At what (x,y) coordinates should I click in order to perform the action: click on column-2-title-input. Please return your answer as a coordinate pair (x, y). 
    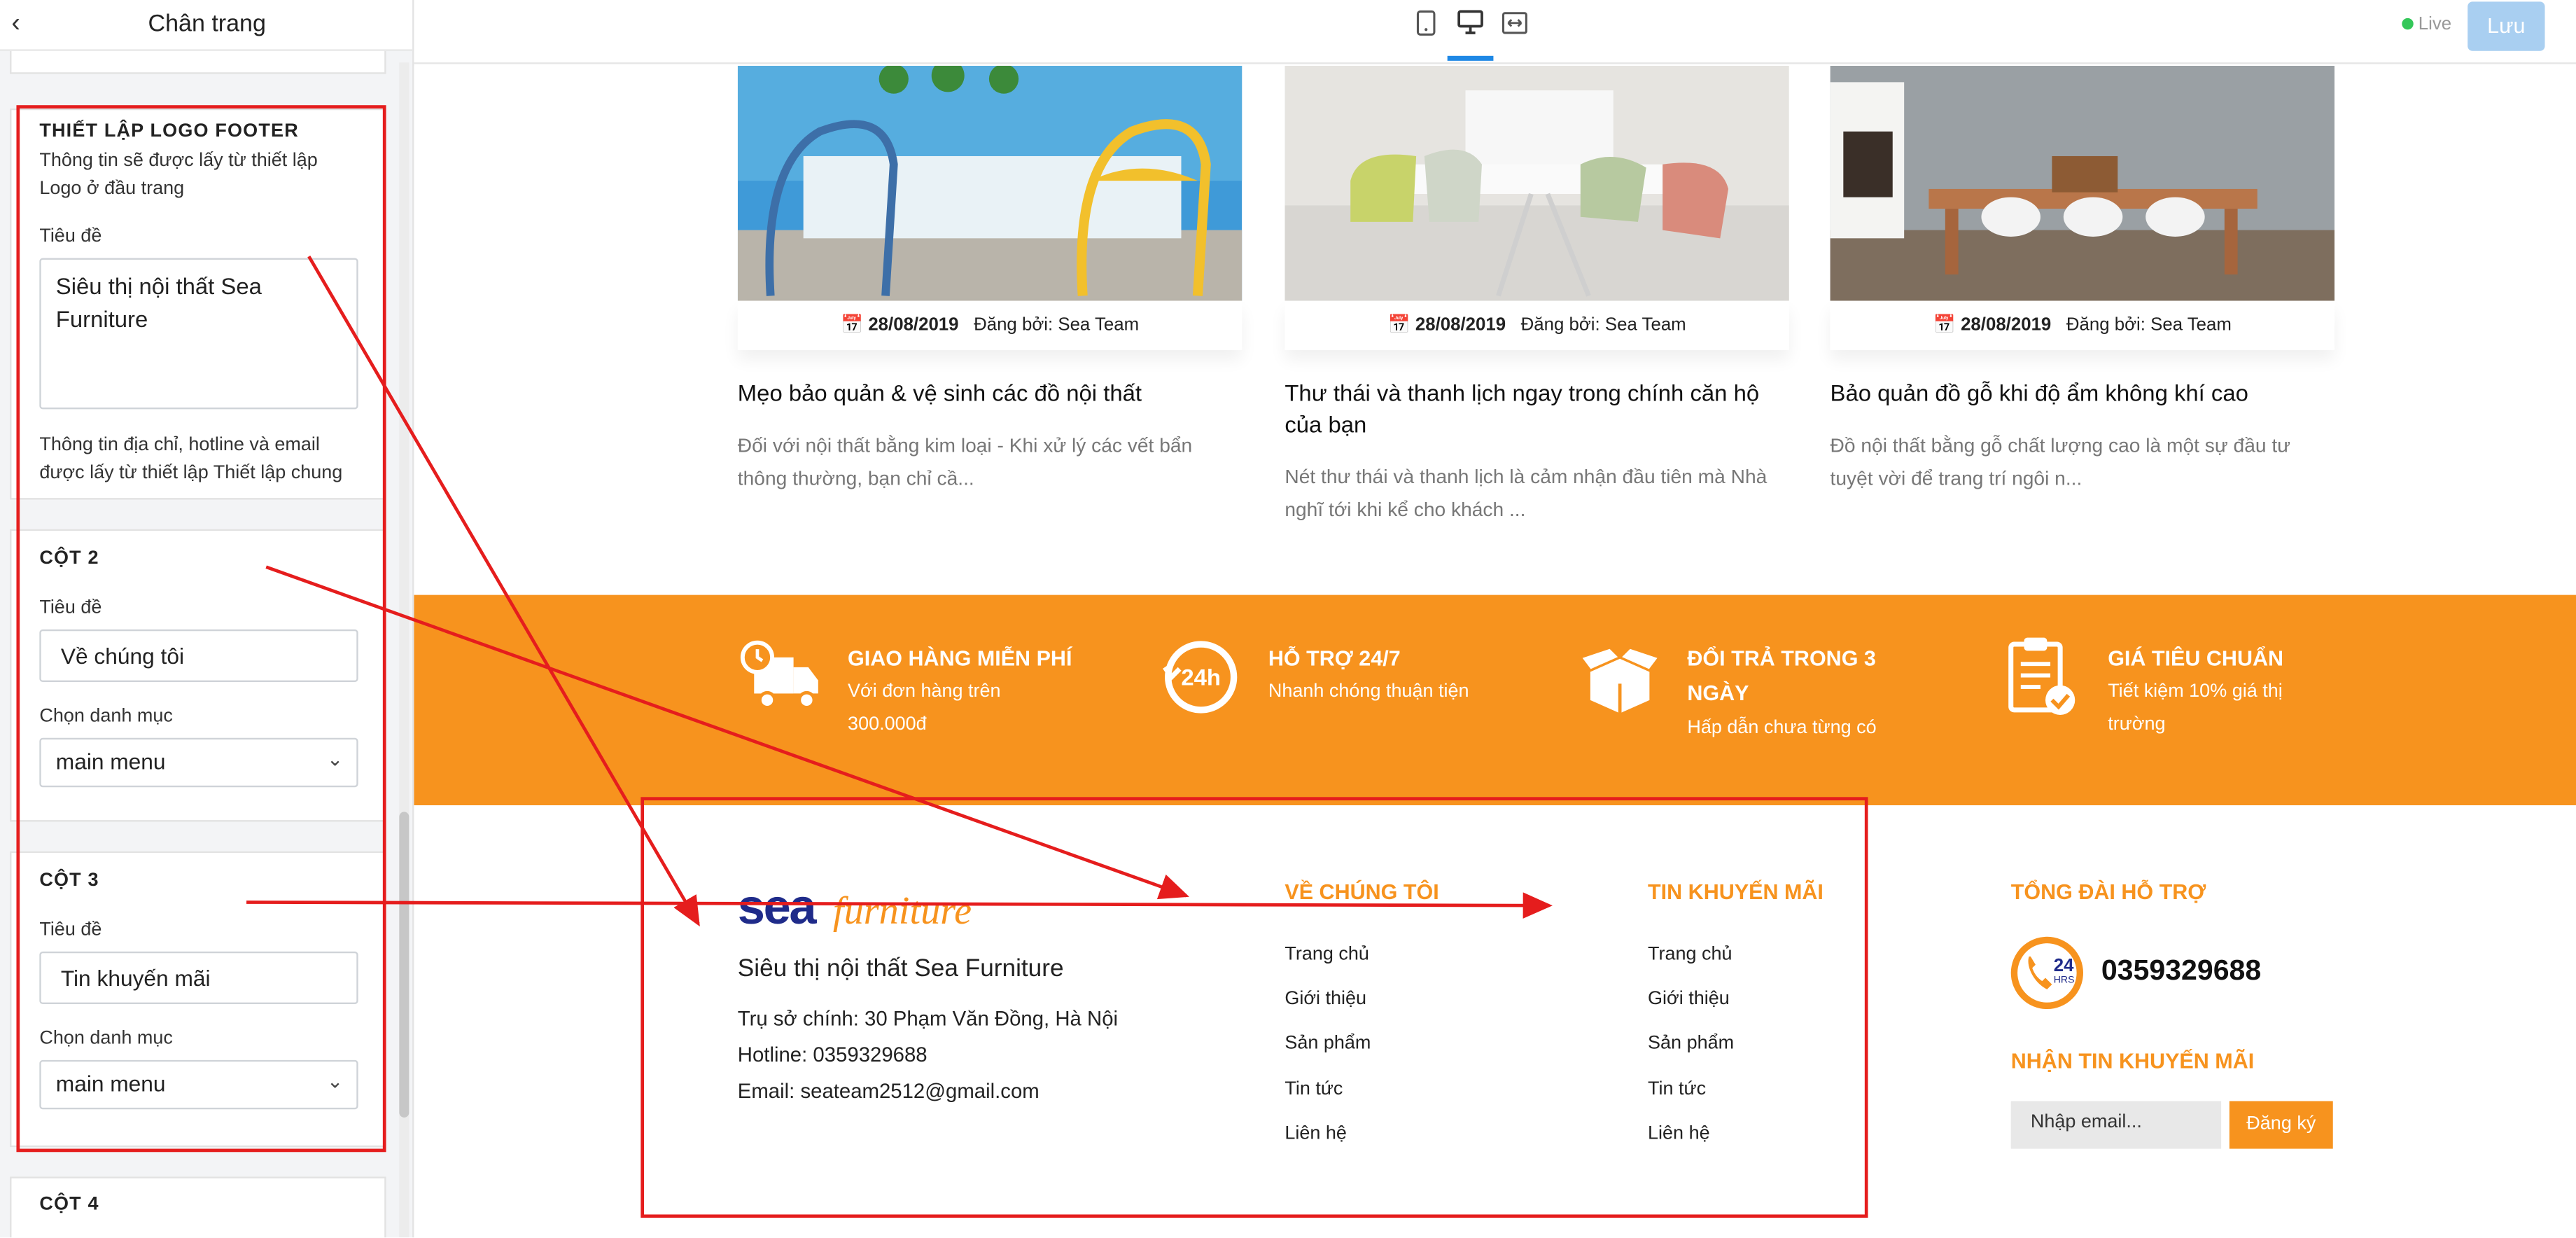
    Looking at the image, I should click on (198, 656).